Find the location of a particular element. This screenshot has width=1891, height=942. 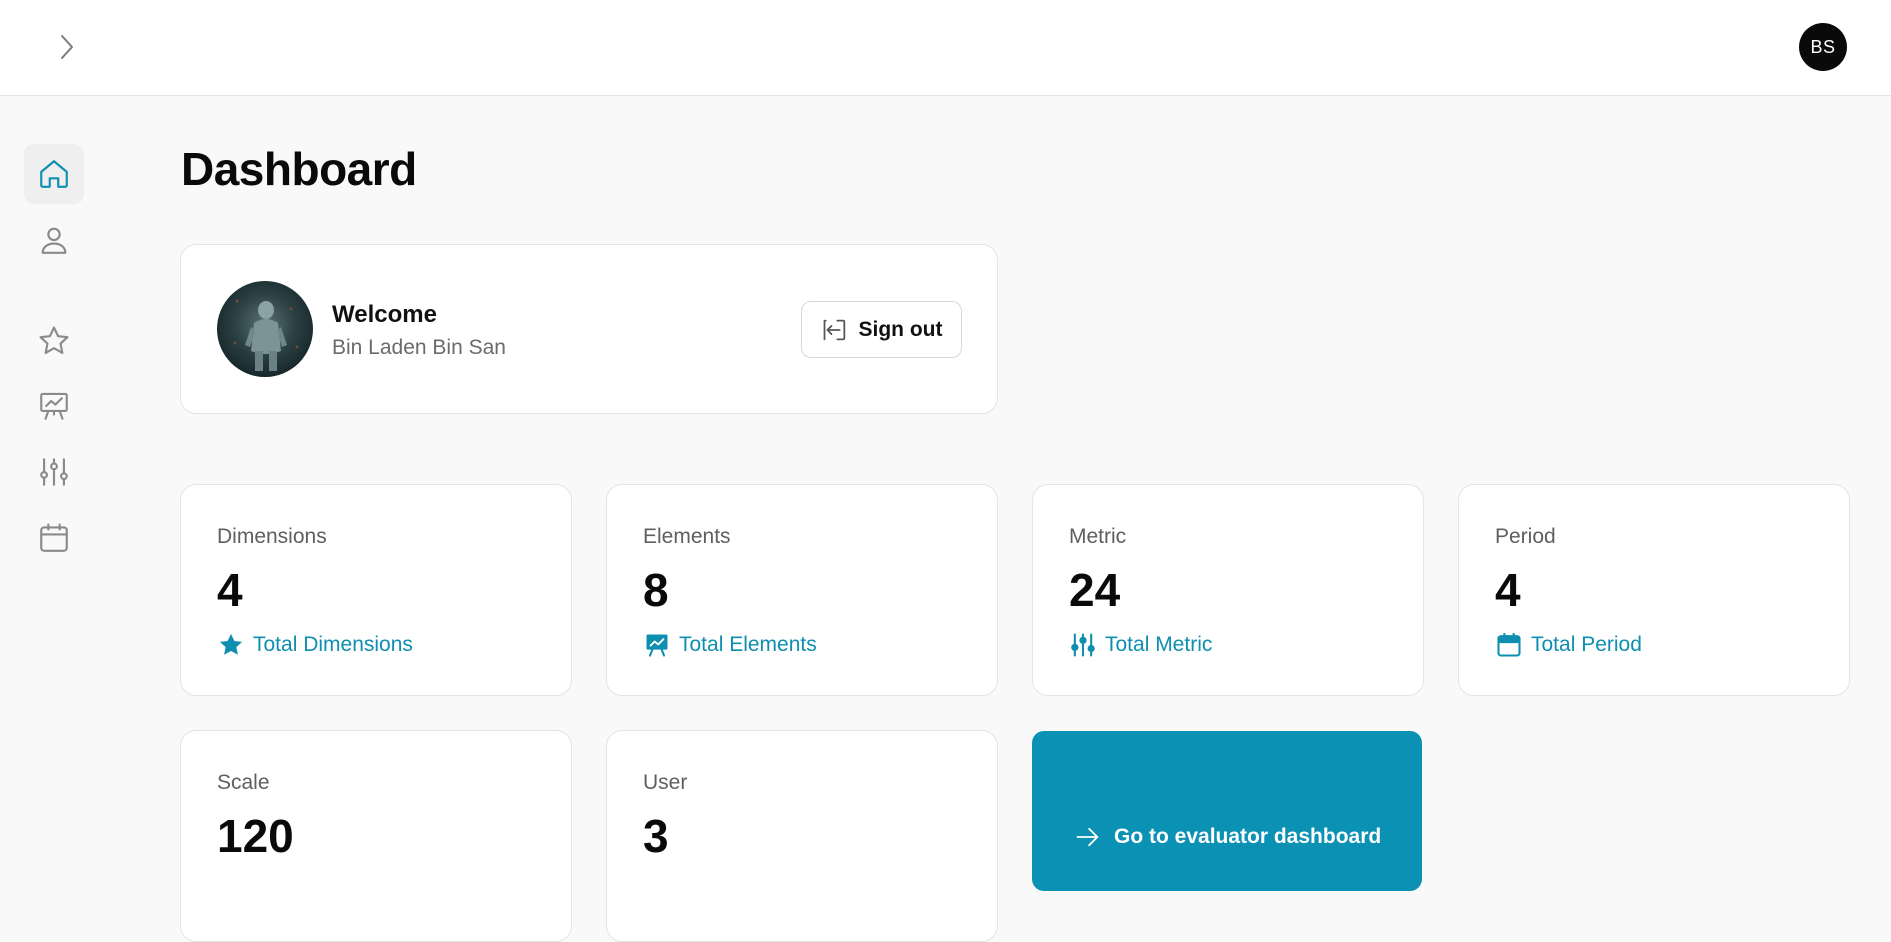

sidebar-item-dimensions is located at coordinates (54, 341).